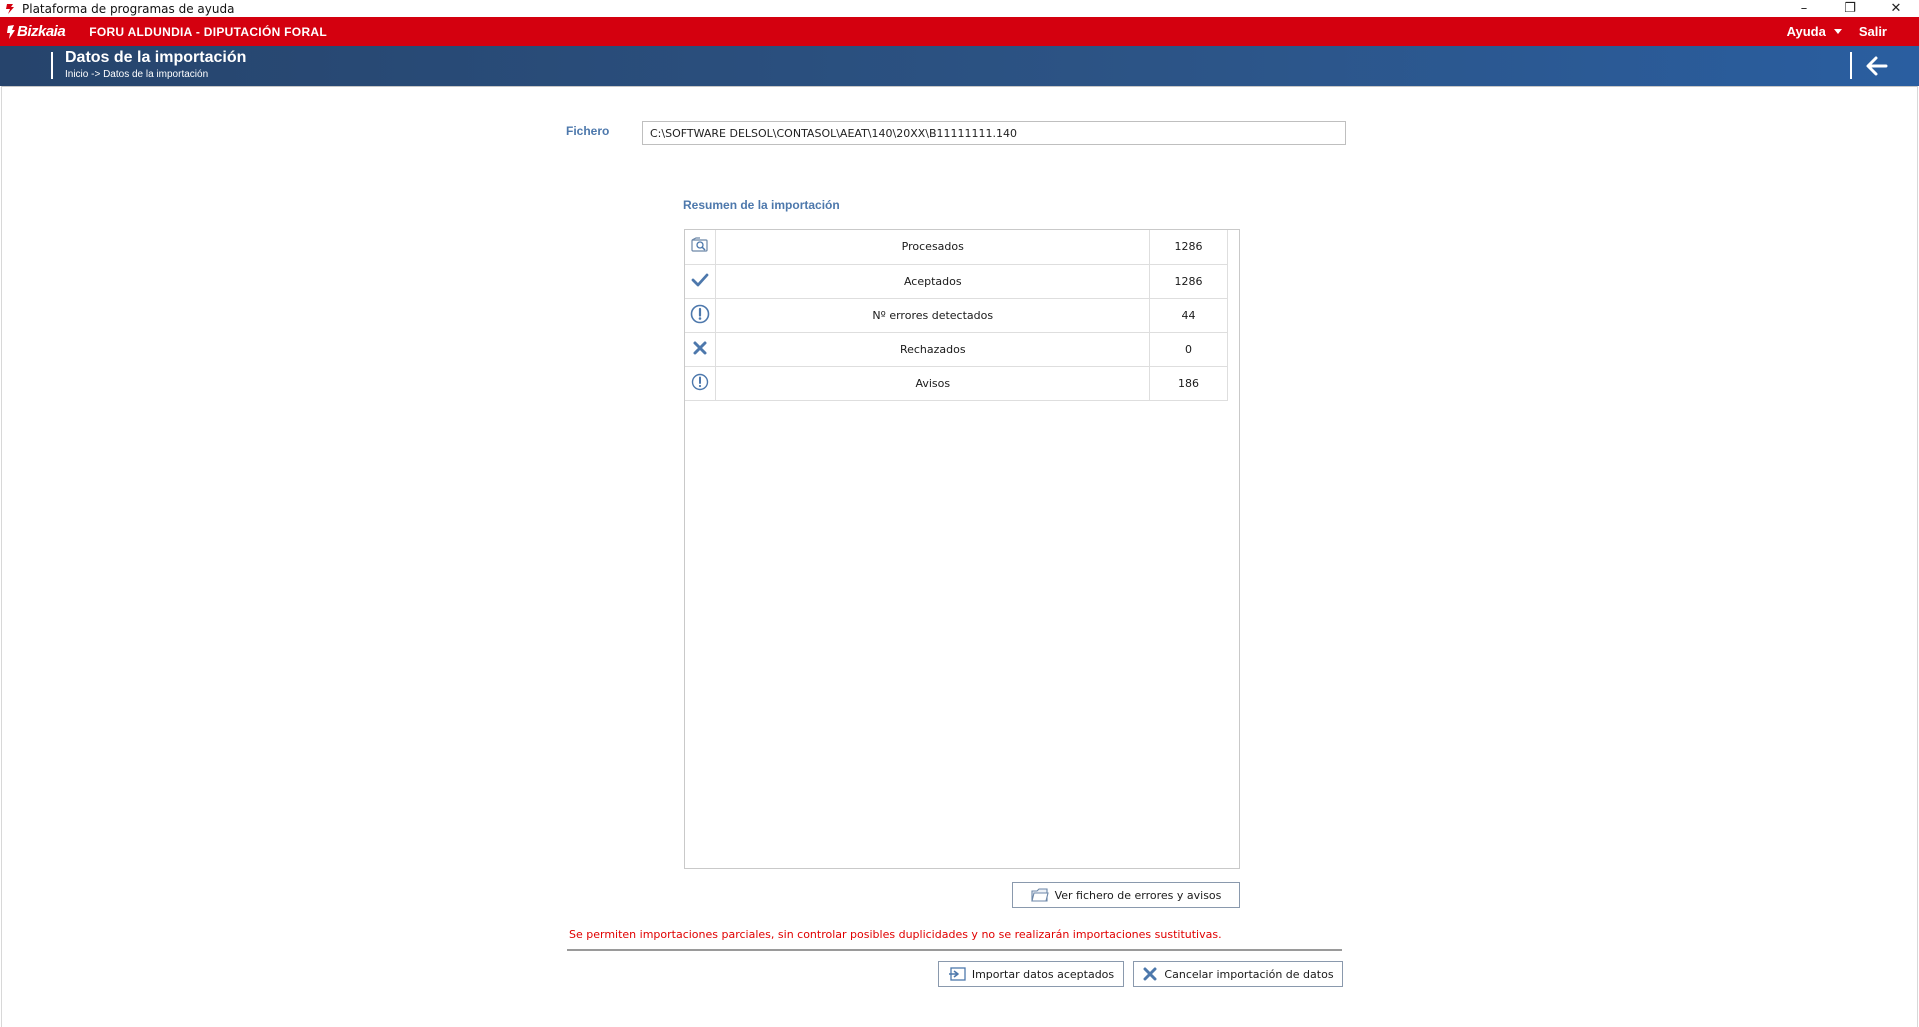 The width and height of the screenshot is (1919, 1027). Describe the element at coordinates (1873, 31) in the screenshot. I see `exit-link: Salir` at that location.